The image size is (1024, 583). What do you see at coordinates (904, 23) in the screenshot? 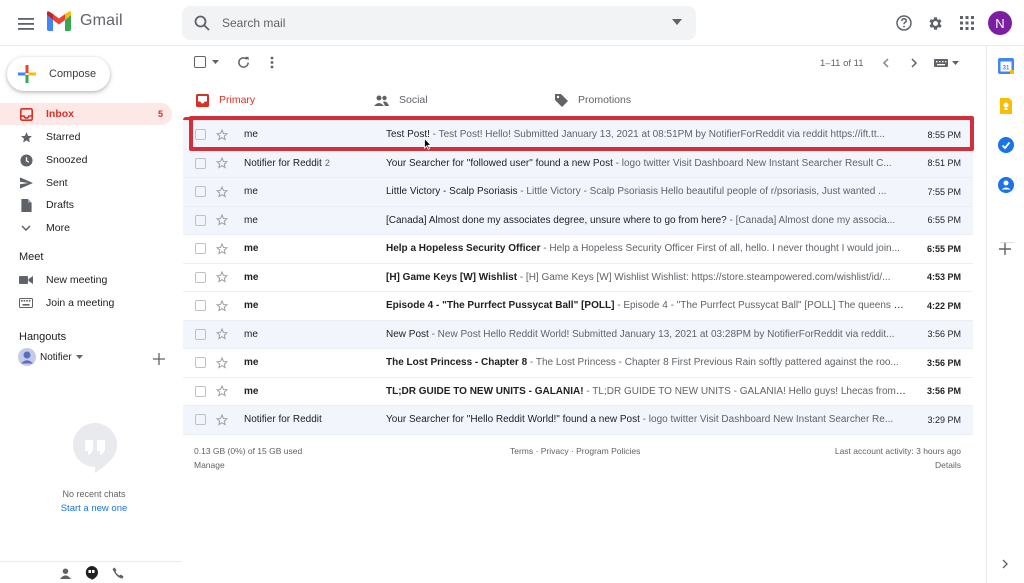
I see `help-icon` at bounding box center [904, 23].